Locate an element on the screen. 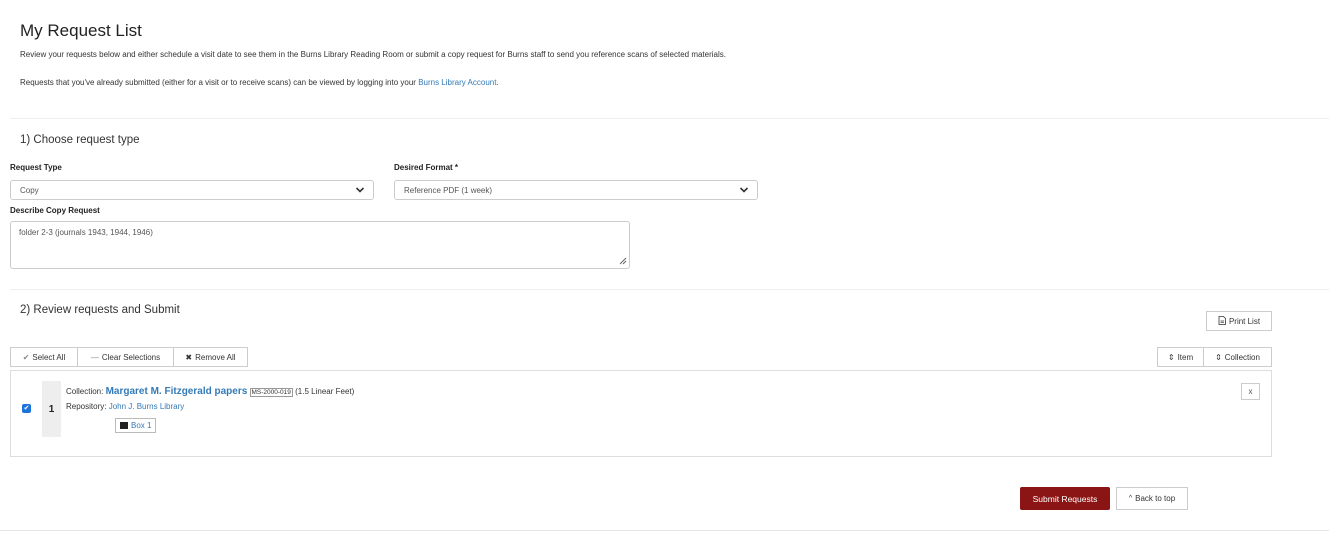 The image size is (1329, 541). step-2-heading: 2) Review requests and Submit is located at coordinates (100, 310).